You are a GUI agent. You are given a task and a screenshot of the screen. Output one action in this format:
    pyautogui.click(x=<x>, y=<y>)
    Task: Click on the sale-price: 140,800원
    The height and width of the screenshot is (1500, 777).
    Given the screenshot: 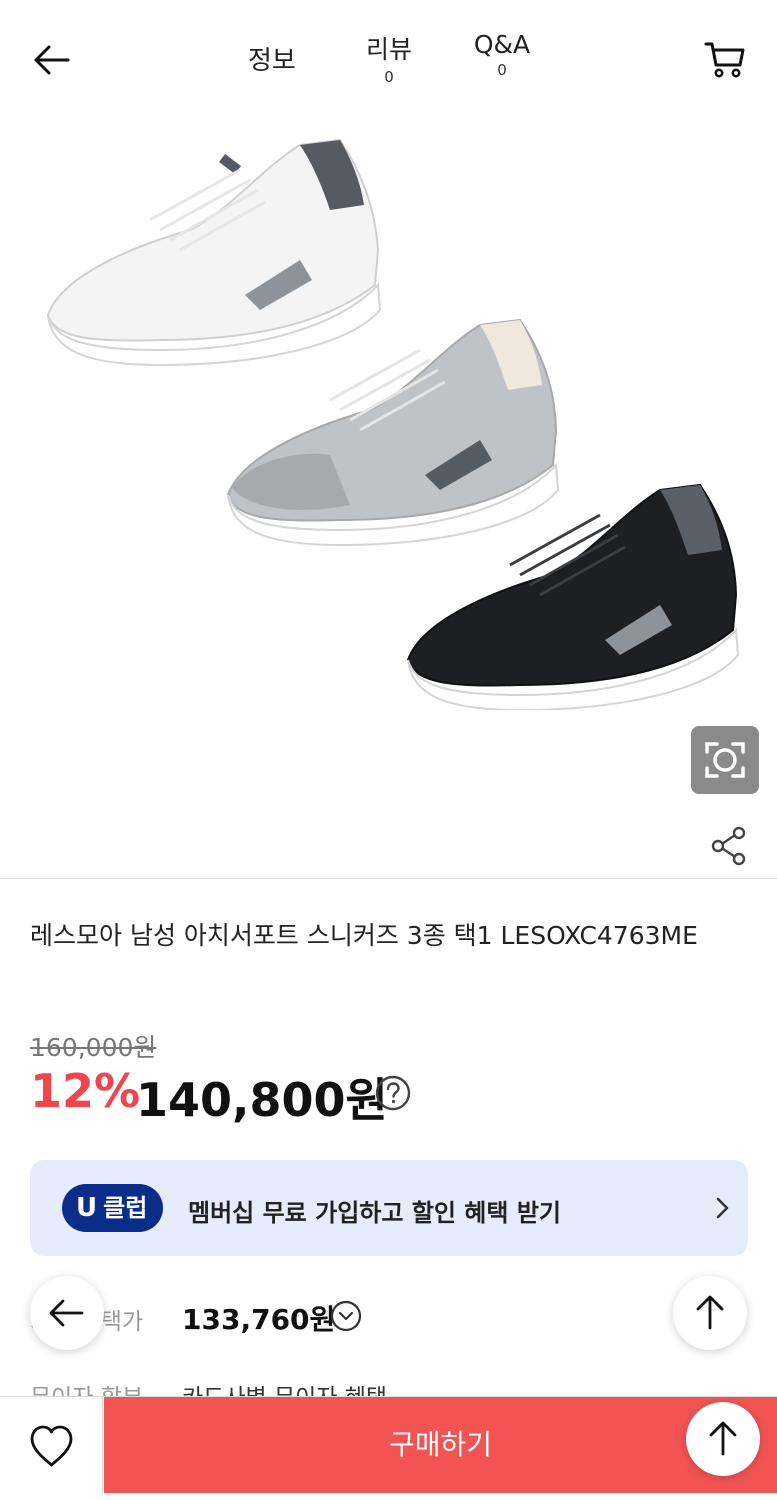 What is the action you would take?
    pyautogui.click(x=262, y=1100)
    